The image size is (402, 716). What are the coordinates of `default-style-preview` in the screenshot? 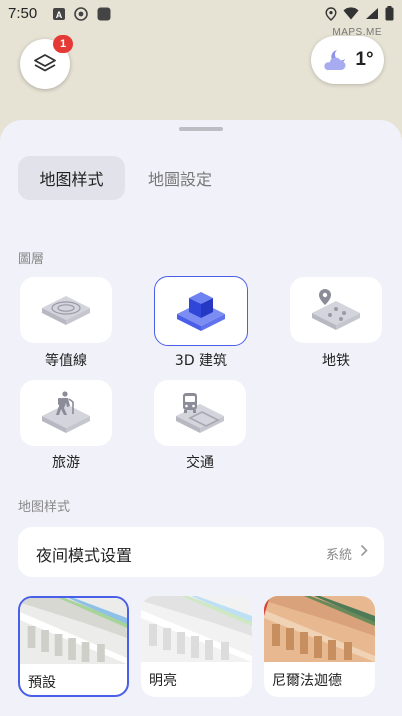 It's located at (73, 631).